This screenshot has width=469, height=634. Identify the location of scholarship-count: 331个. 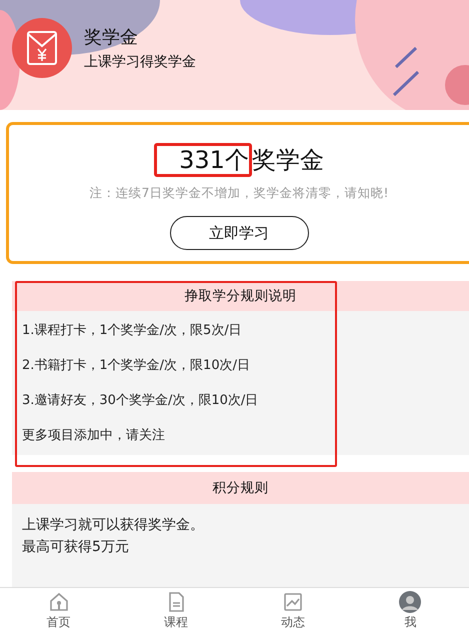
(203, 160).